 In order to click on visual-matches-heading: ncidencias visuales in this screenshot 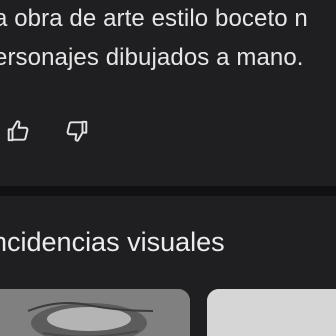, I will do `click(112, 242)`.